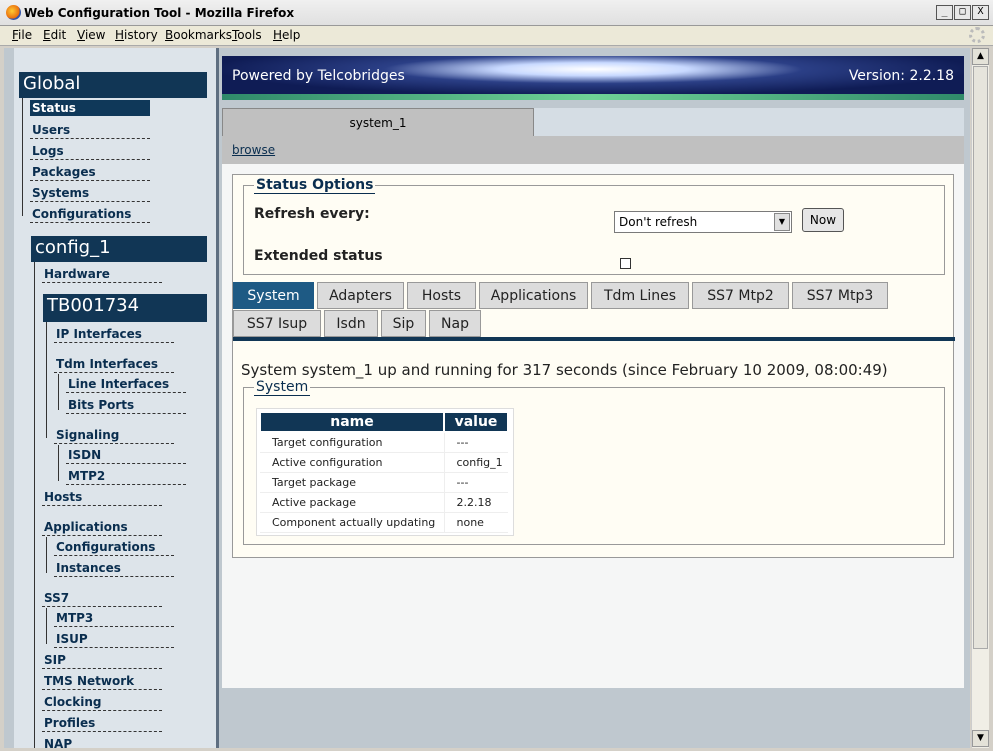 The image size is (993, 751). Describe the element at coordinates (360, 295) in the screenshot. I see `tab-adapters: Adapters` at that location.